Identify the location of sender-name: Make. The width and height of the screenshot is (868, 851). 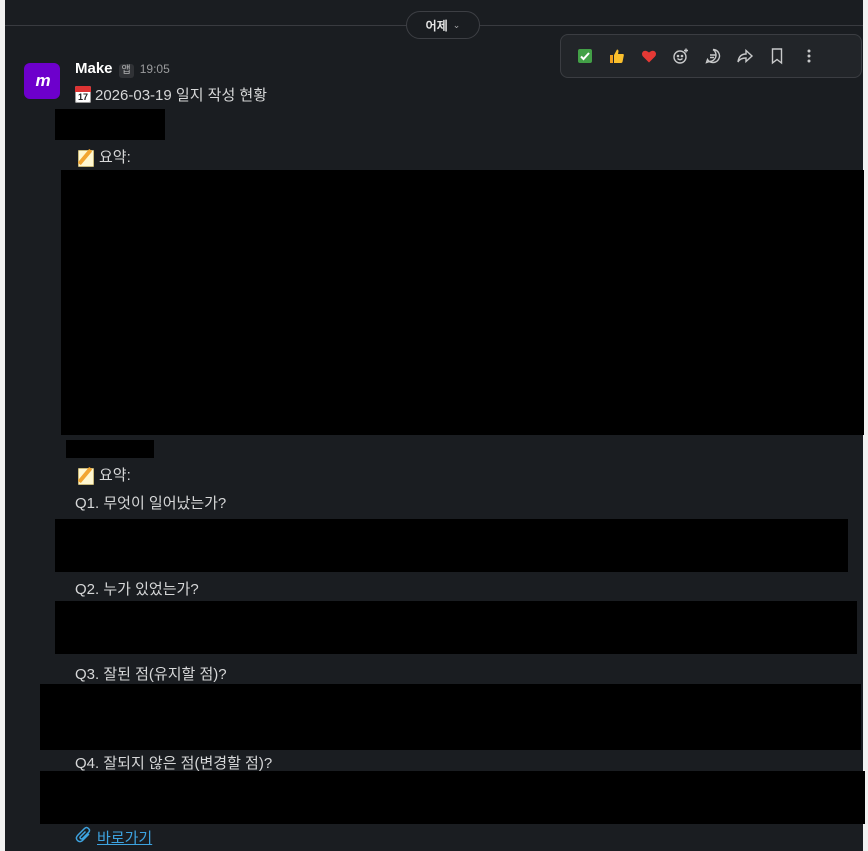
(94, 68).